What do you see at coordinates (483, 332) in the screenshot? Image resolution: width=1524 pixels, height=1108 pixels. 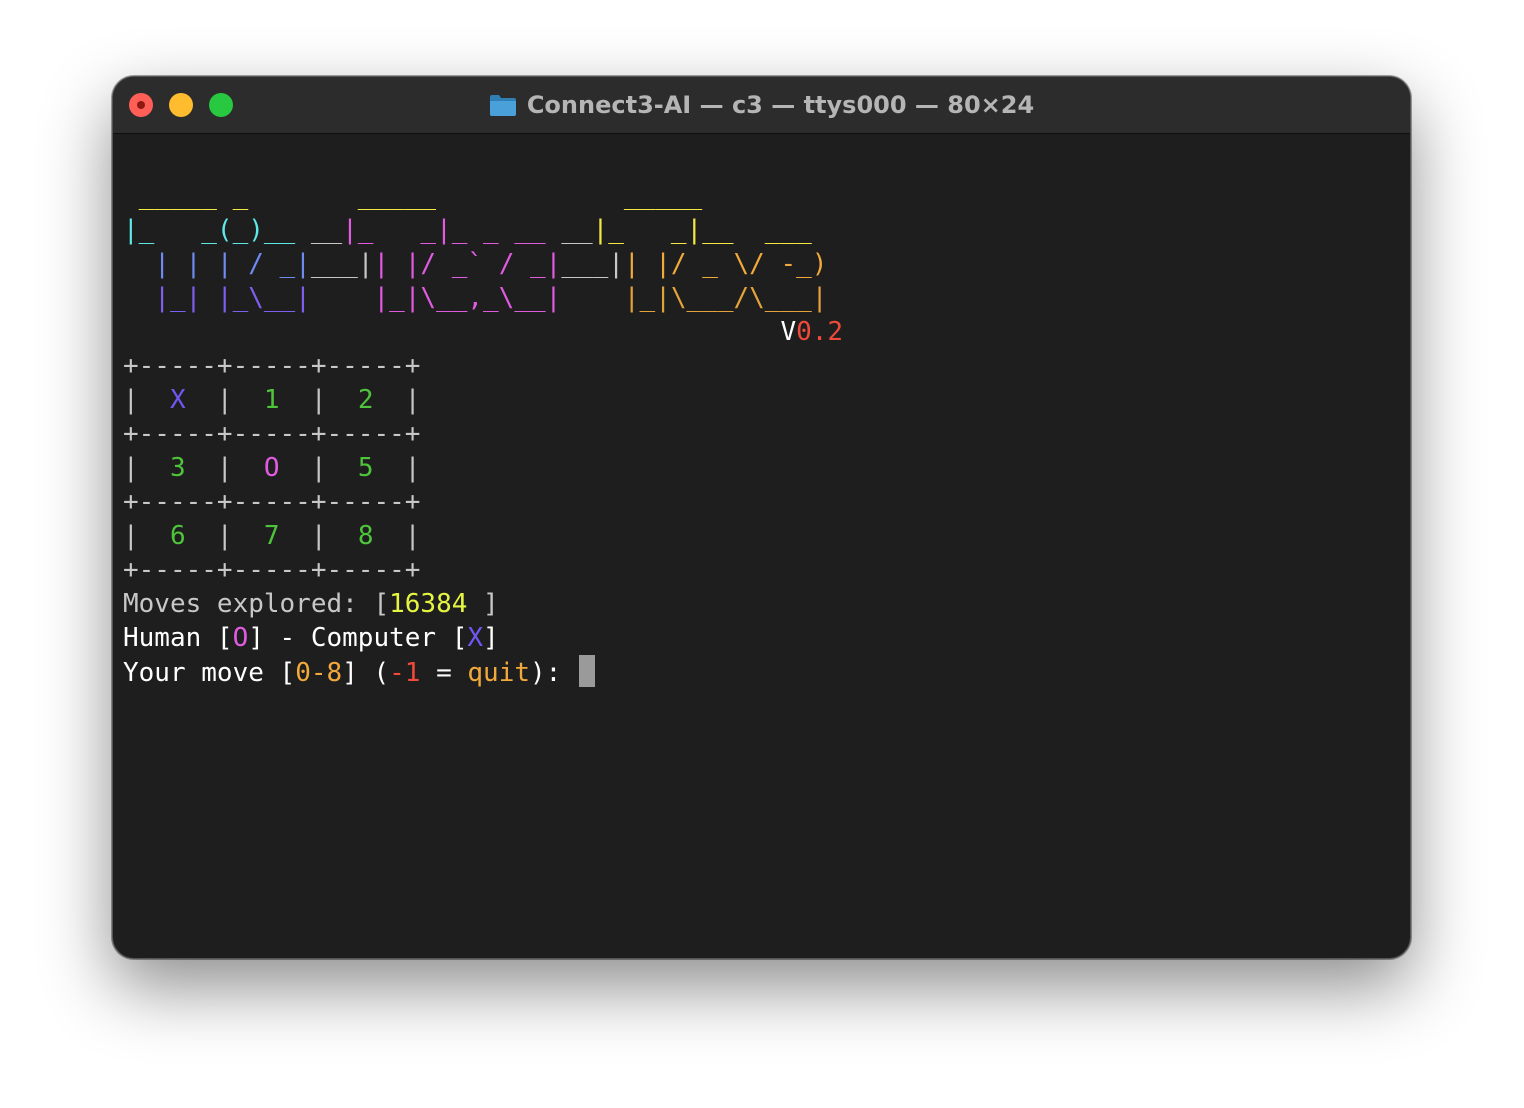 I see `version-line: V0.2` at bounding box center [483, 332].